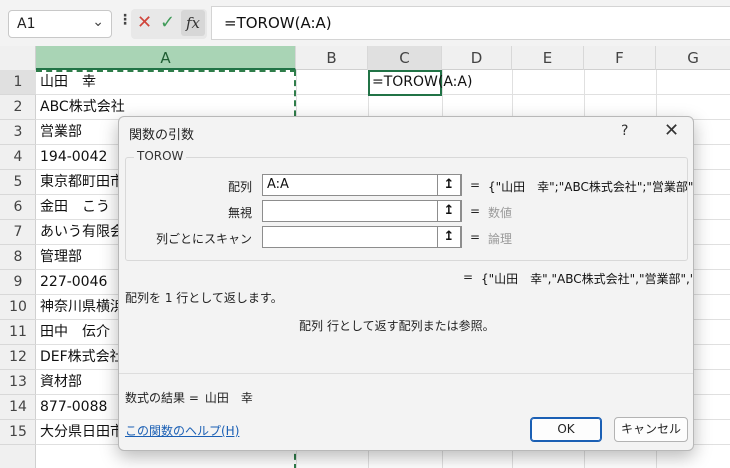 The height and width of the screenshot is (468, 730). What do you see at coordinates (162, 135) in the screenshot?
I see `dialog-title: 関数の引数` at bounding box center [162, 135].